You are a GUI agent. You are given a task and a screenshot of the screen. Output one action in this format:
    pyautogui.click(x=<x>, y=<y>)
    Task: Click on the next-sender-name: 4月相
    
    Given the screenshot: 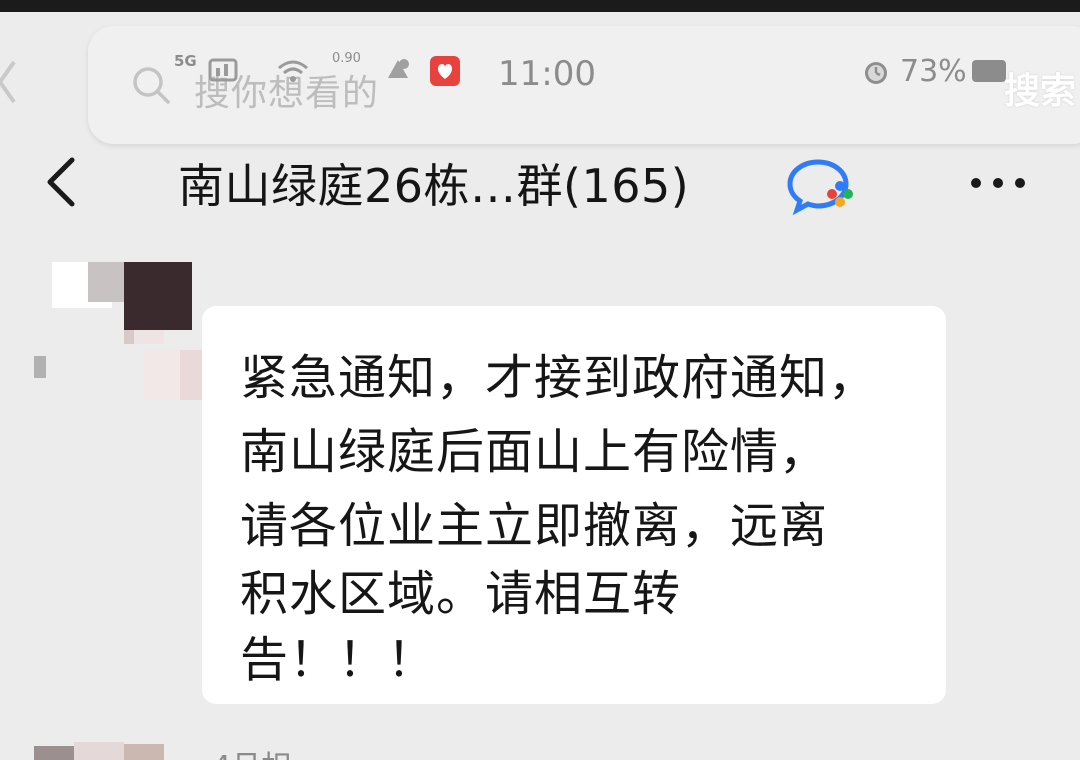 What is the action you would take?
    pyautogui.click(x=251, y=751)
    